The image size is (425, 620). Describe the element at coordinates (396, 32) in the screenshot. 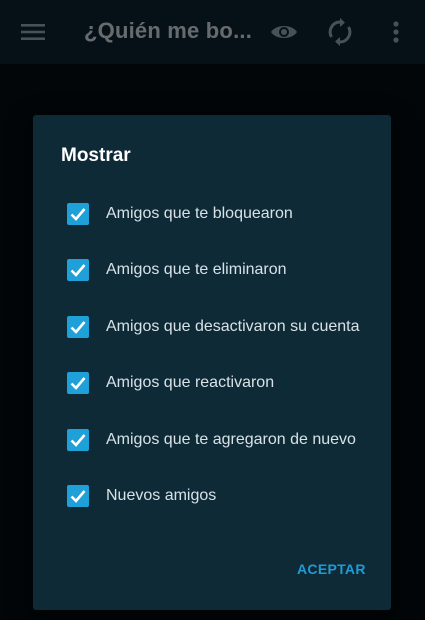

I see `more-vert-icon` at that location.